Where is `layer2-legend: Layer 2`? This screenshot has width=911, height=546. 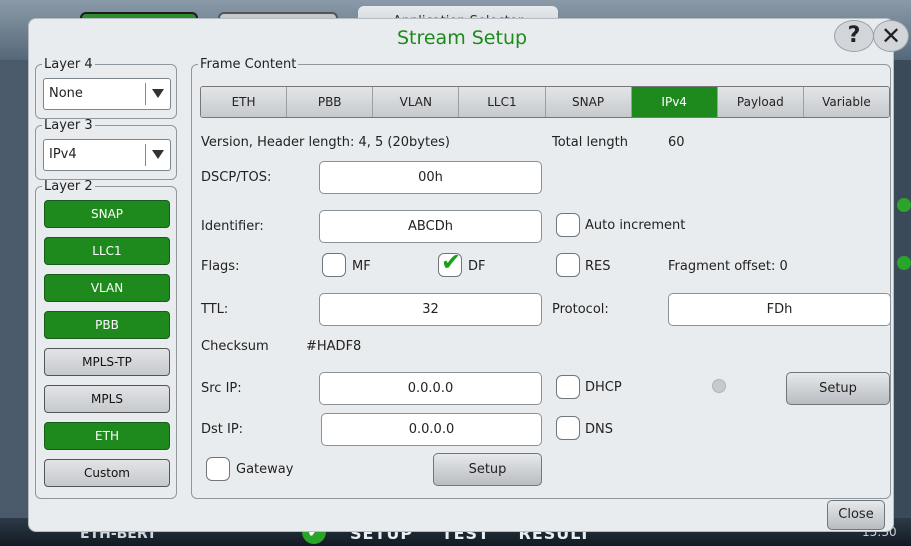
layer2-legend: Layer 2 is located at coordinates (68, 186).